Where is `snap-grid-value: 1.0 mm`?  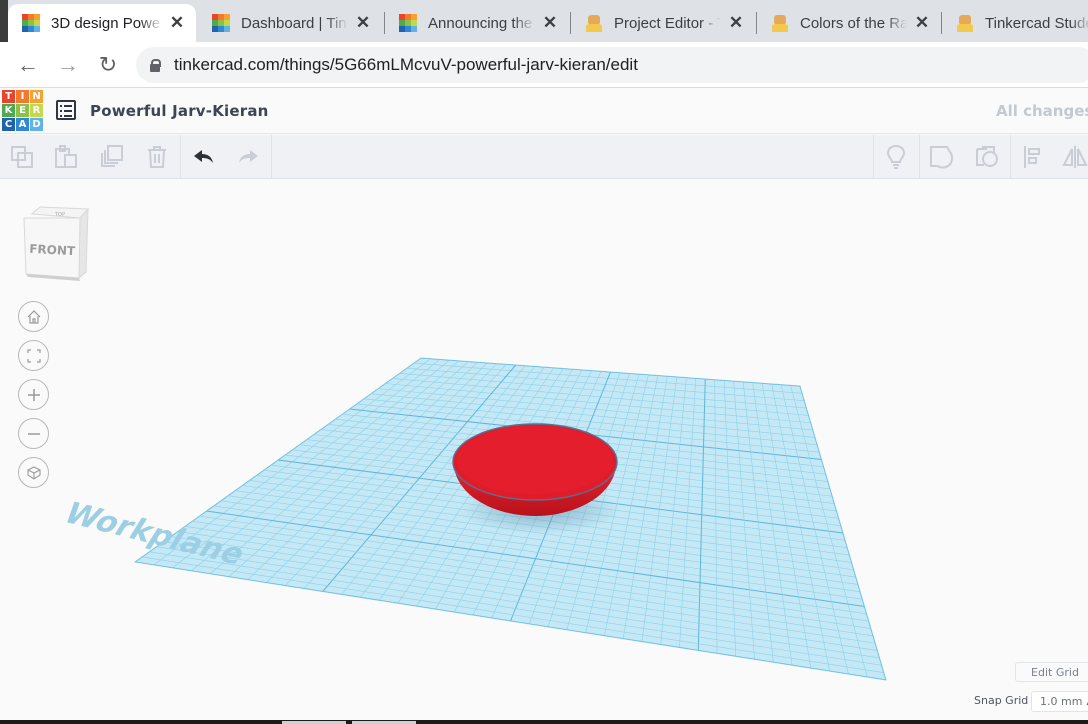 snap-grid-value: 1.0 mm is located at coordinates (1061, 701).